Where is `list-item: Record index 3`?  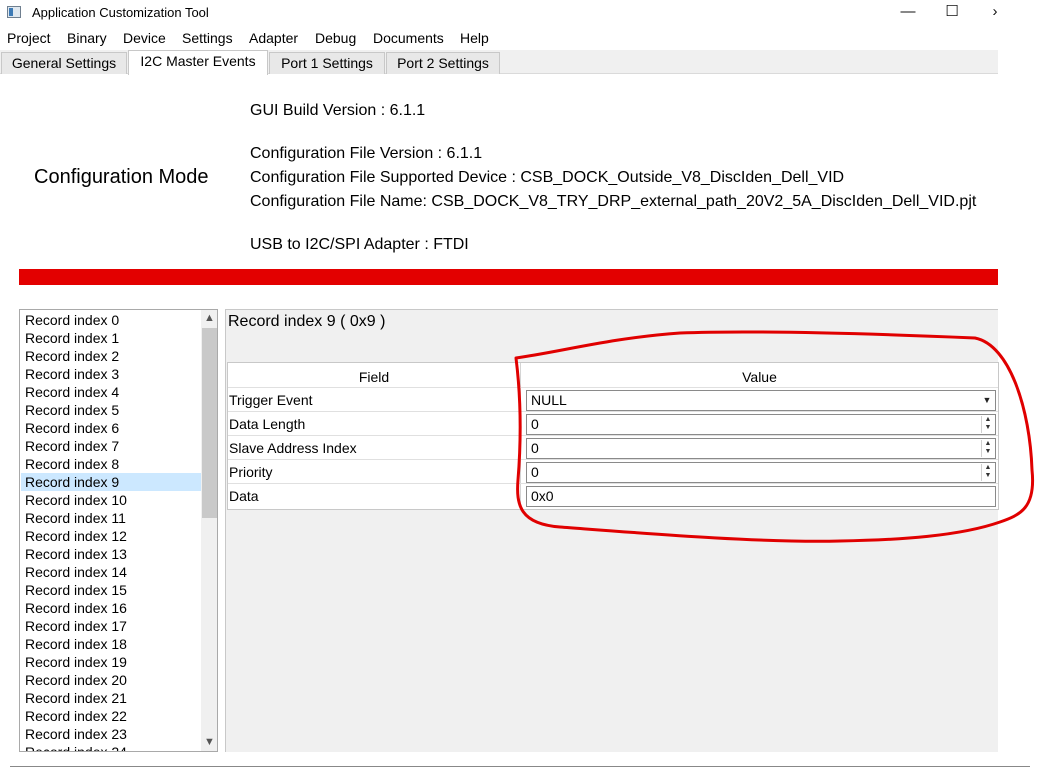
list-item: Record index 3 is located at coordinates (111, 374).